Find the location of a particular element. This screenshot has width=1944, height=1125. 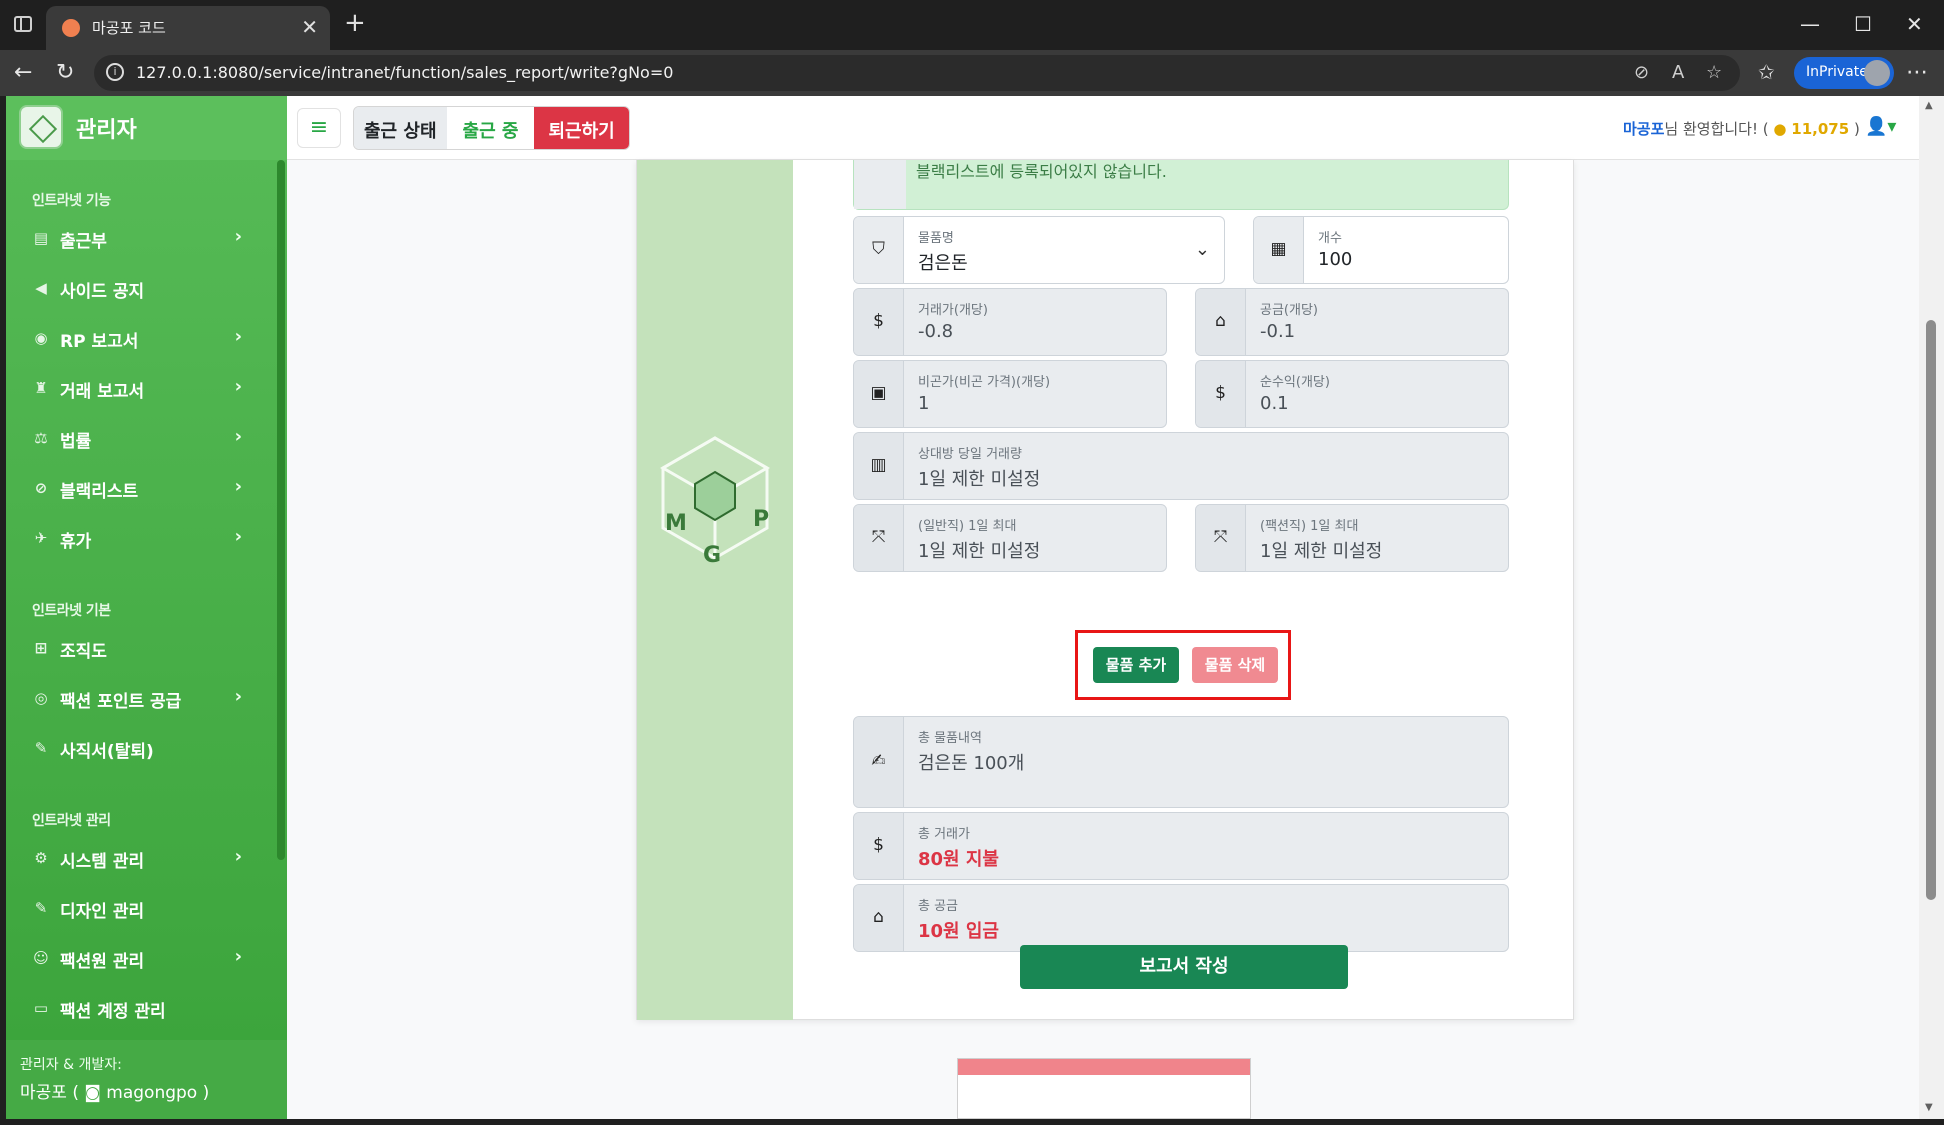

file-signature-icon: ✍ is located at coordinates (879, 762).